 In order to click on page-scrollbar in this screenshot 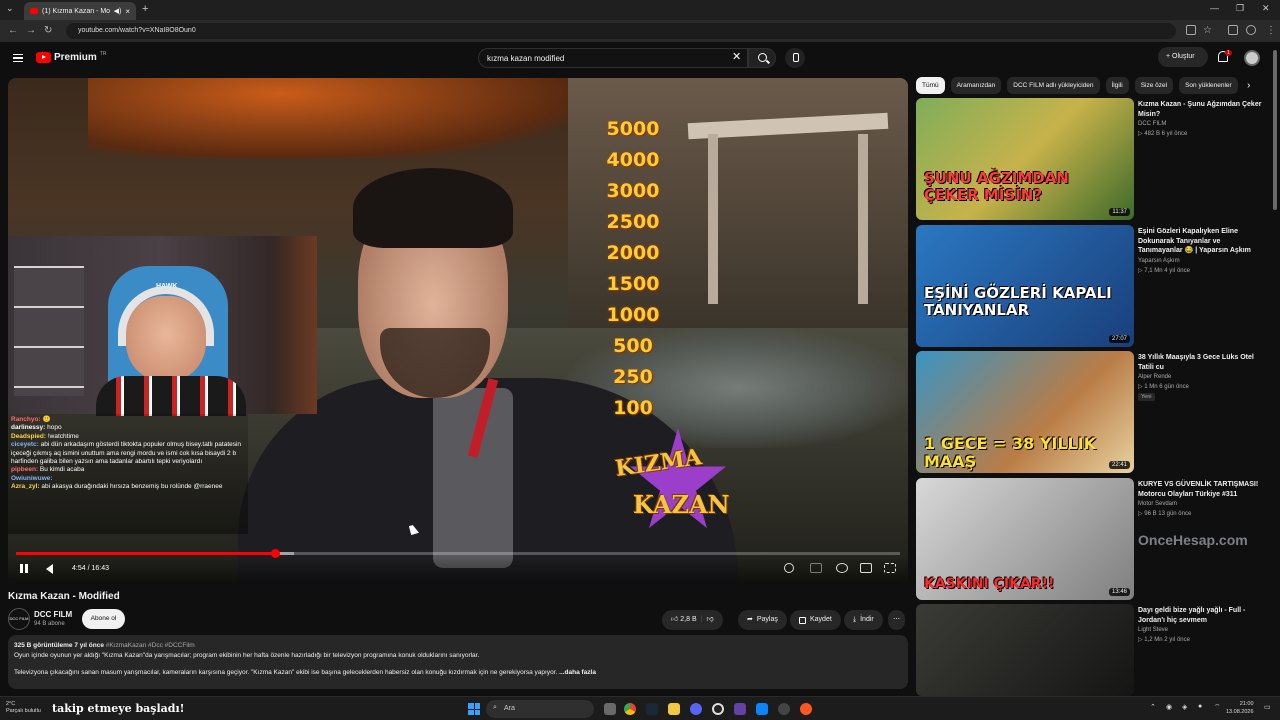, I will do `click(1275, 130)`.